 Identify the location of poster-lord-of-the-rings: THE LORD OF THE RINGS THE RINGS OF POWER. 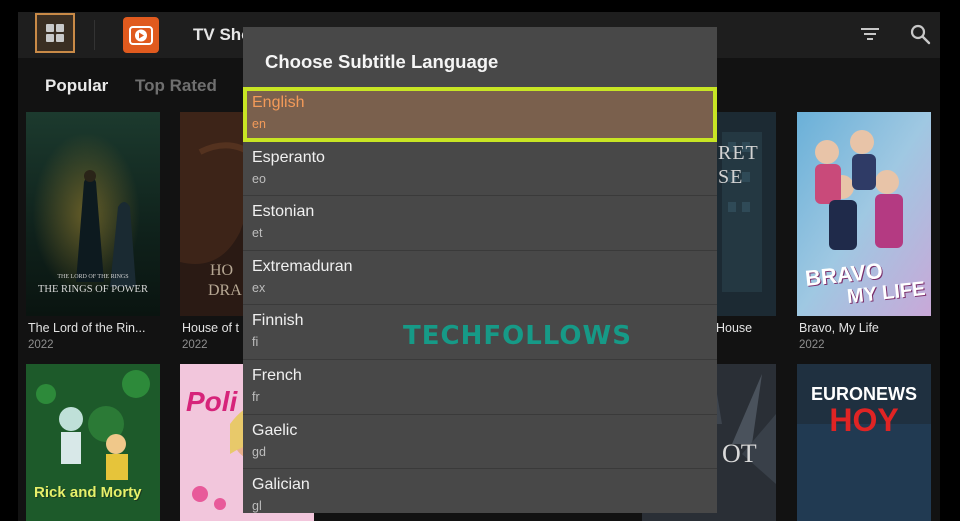
(93, 214).